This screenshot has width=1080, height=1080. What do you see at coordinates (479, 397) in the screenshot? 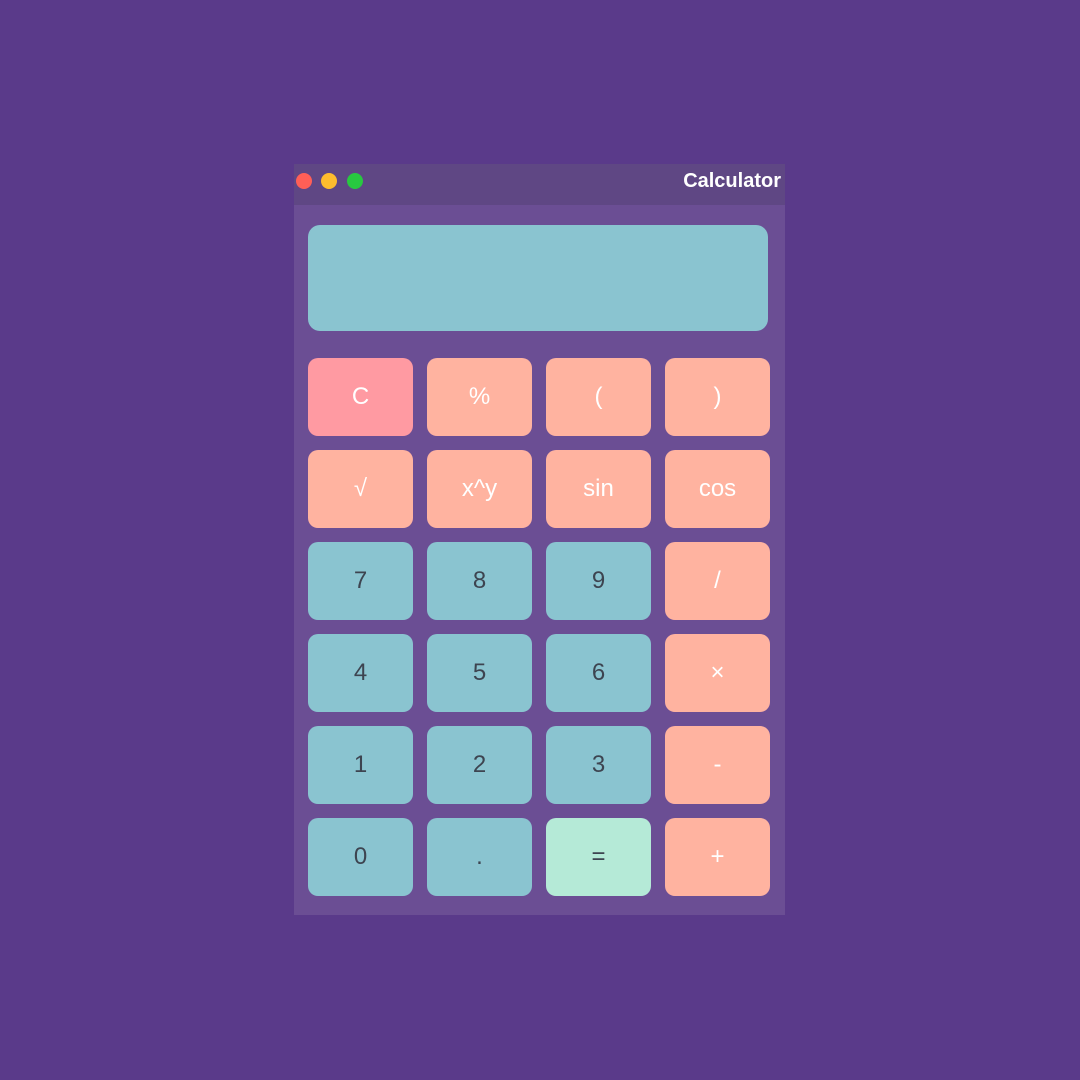
I see `percent-button: %` at bounding box center [479, 397].